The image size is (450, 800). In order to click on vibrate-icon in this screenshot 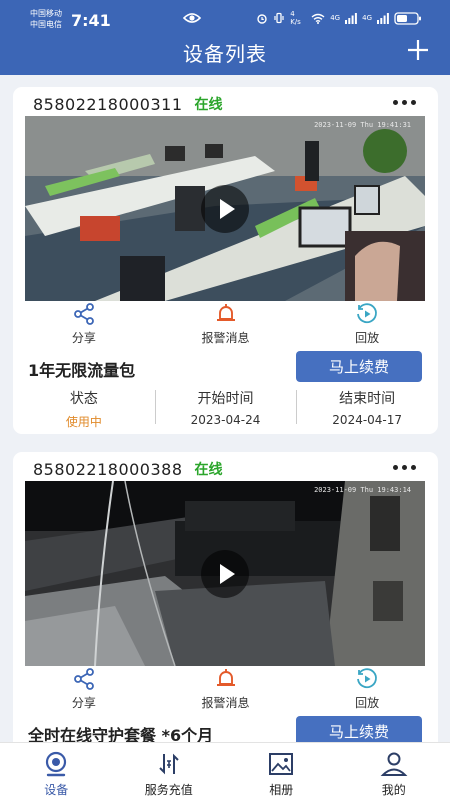, I will do `click(279, 18)`.